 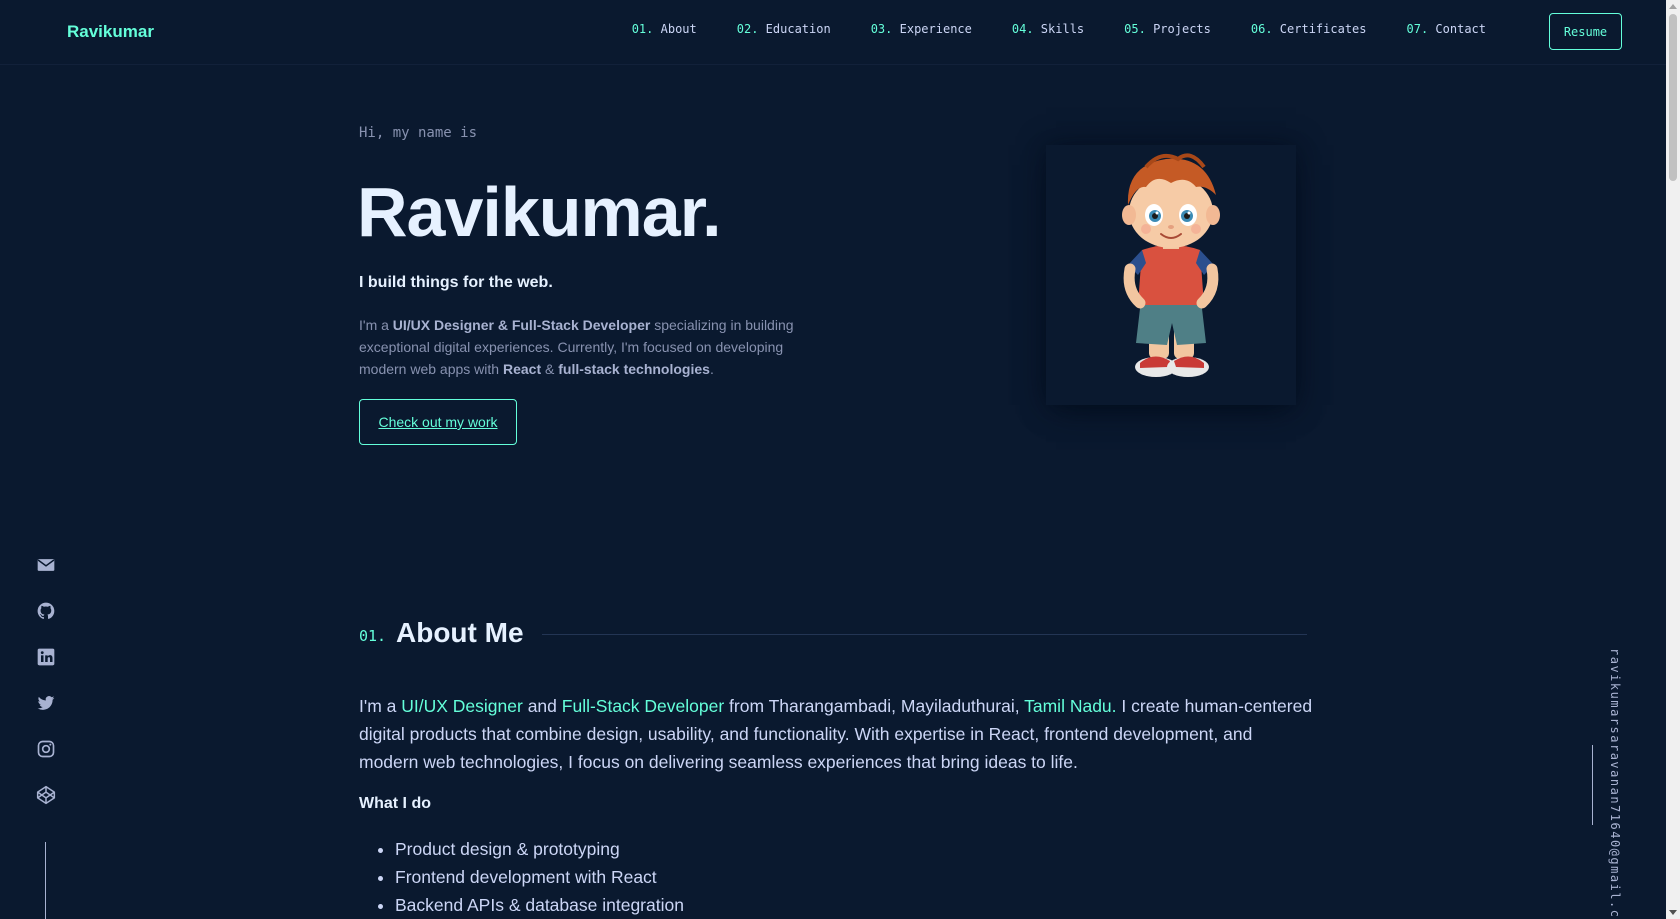 I want to click on desc-role: UI/UX Designer & Full-Stack Developer, so click(x=521, y=325).